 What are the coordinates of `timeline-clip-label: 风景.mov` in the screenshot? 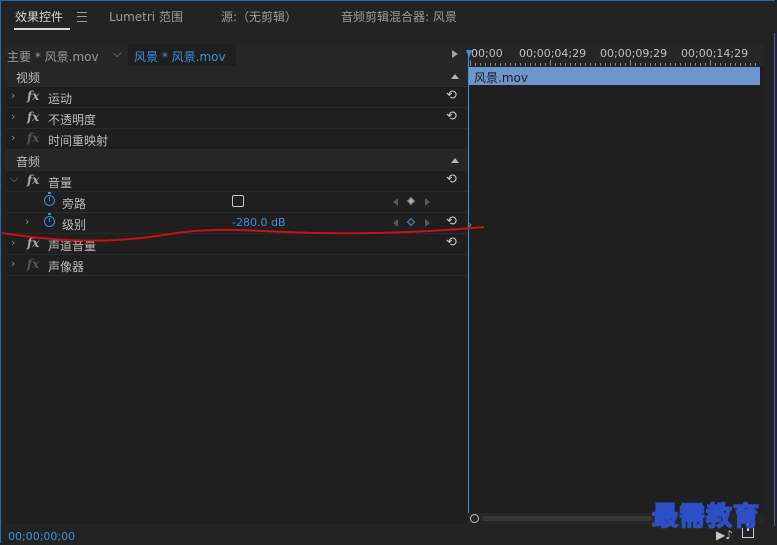 It's located at (501, 78).